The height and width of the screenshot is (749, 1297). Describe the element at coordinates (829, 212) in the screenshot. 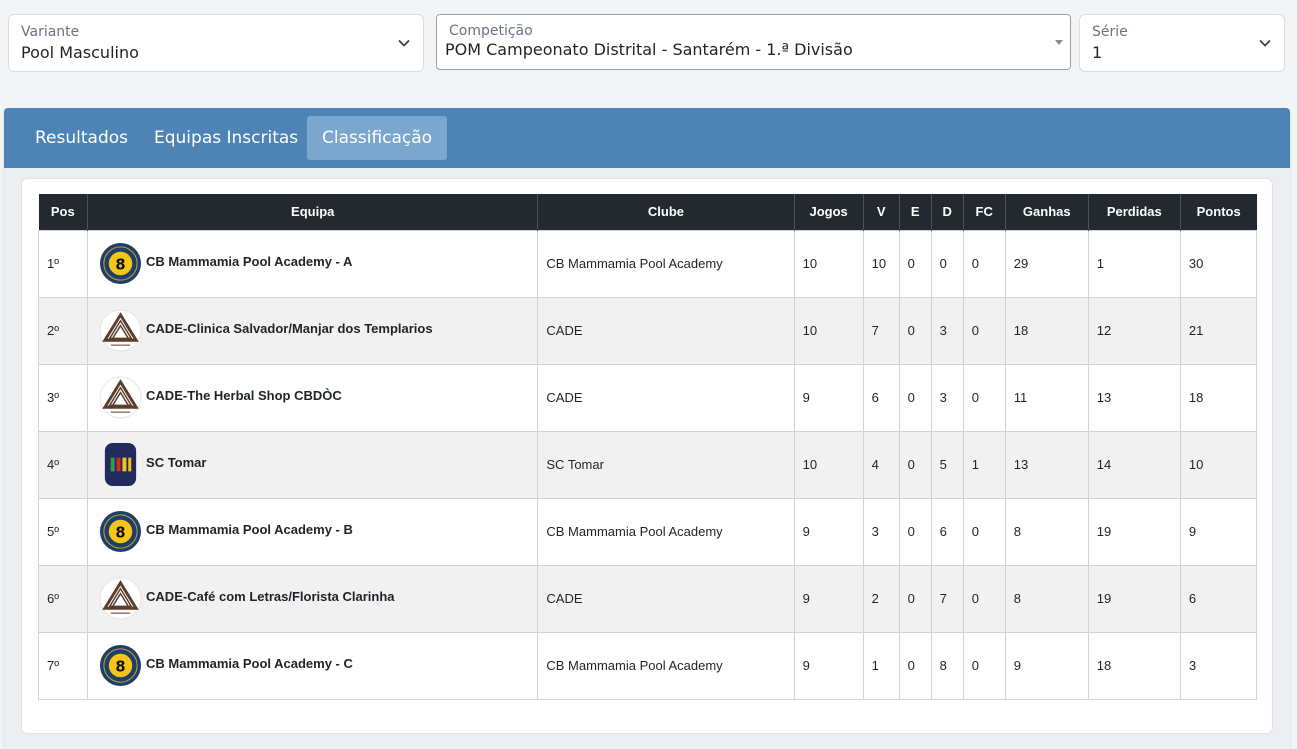

I see `col-header-jogos: Jogos` at that location.